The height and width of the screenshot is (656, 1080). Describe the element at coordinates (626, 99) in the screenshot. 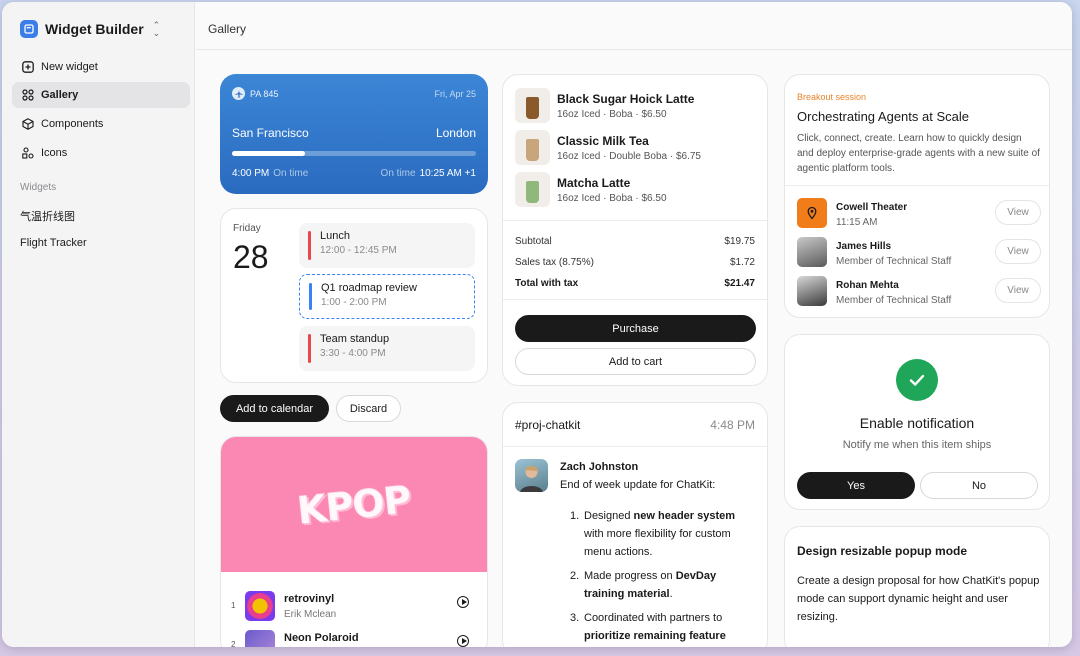

I see `order-item-name: Black Sugar Hoick Latte` at that location.